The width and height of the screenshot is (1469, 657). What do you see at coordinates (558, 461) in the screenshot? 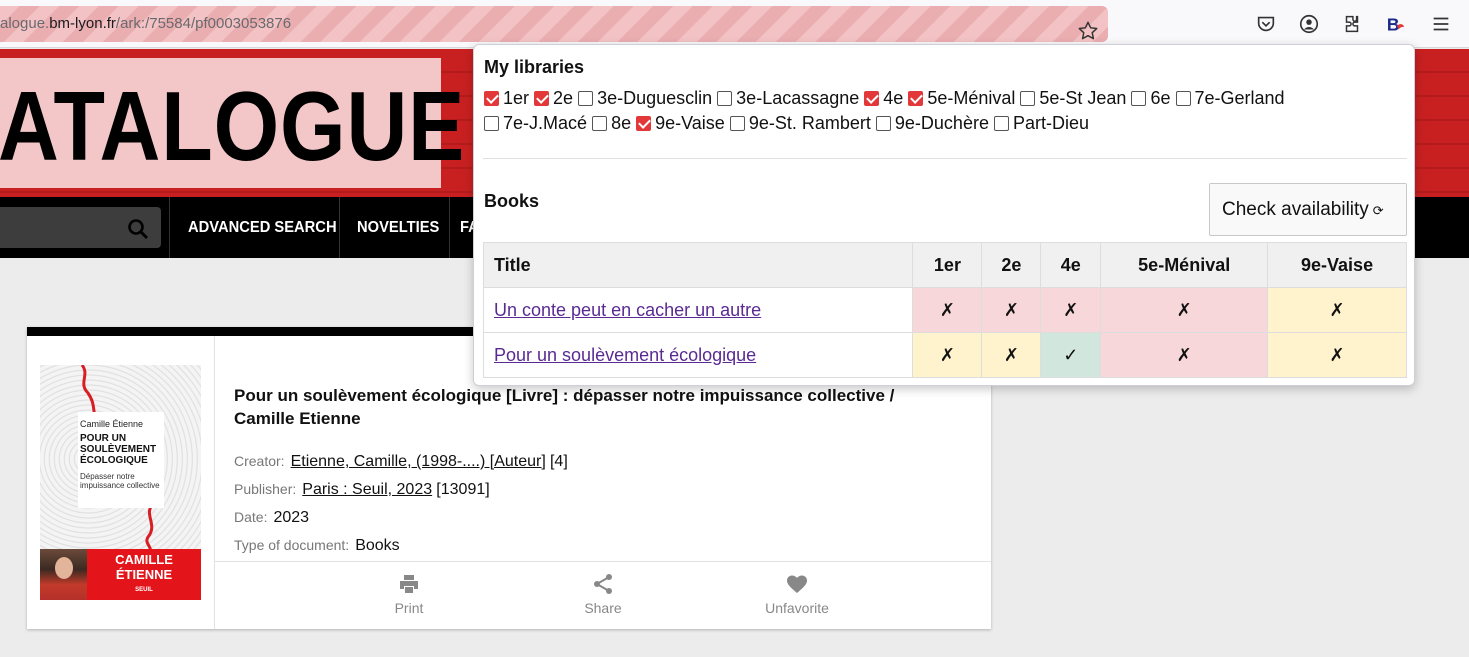
I see `creator-count: [4]` at bounding box center [558, 461].